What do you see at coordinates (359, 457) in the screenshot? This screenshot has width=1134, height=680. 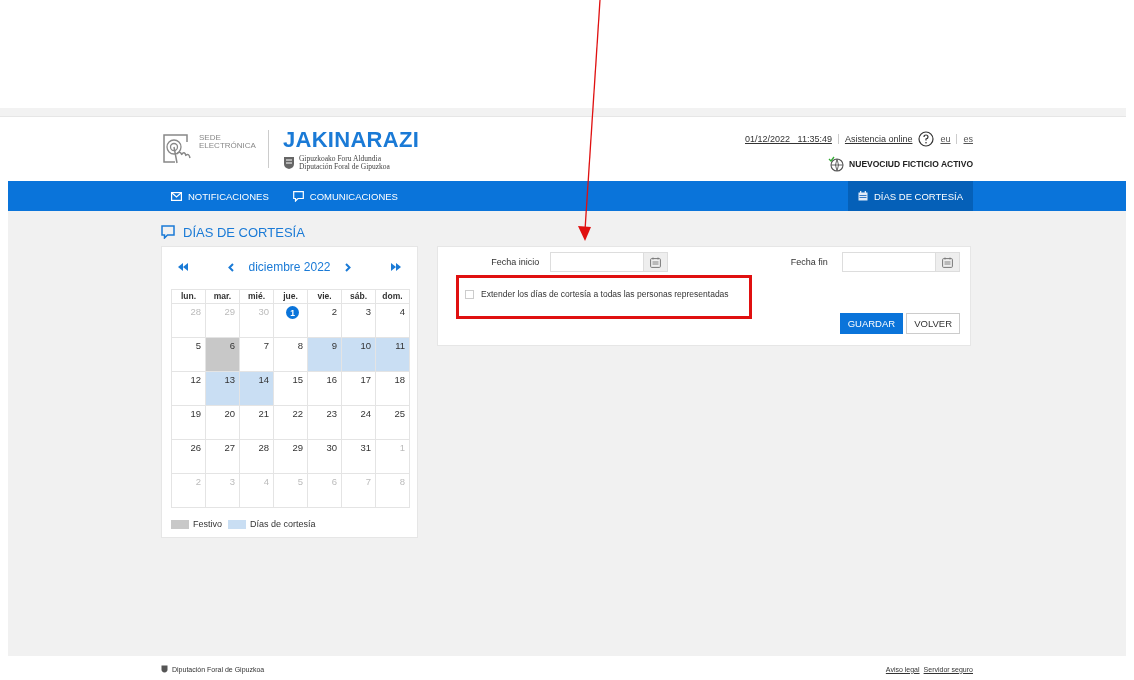 I see `calendar-day: 31` at bounding box center [359, 457].